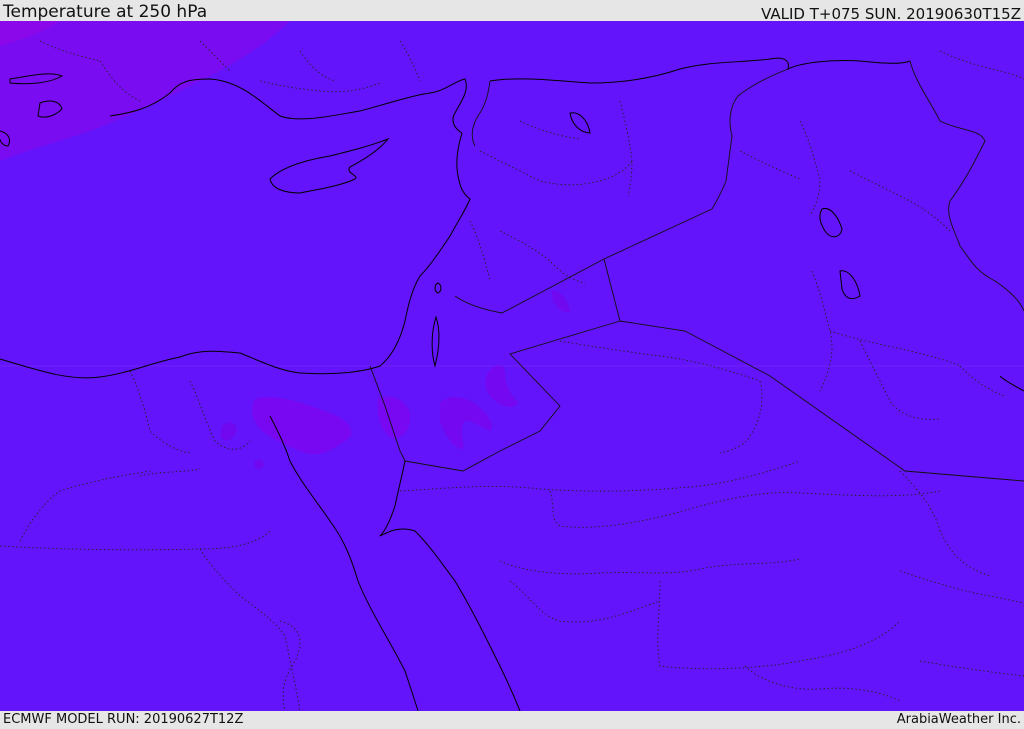 The height and width of the screenshot is (729, 1024). I want to click on provider-credit: ArabiaWeather Inc., so click(958, 719).